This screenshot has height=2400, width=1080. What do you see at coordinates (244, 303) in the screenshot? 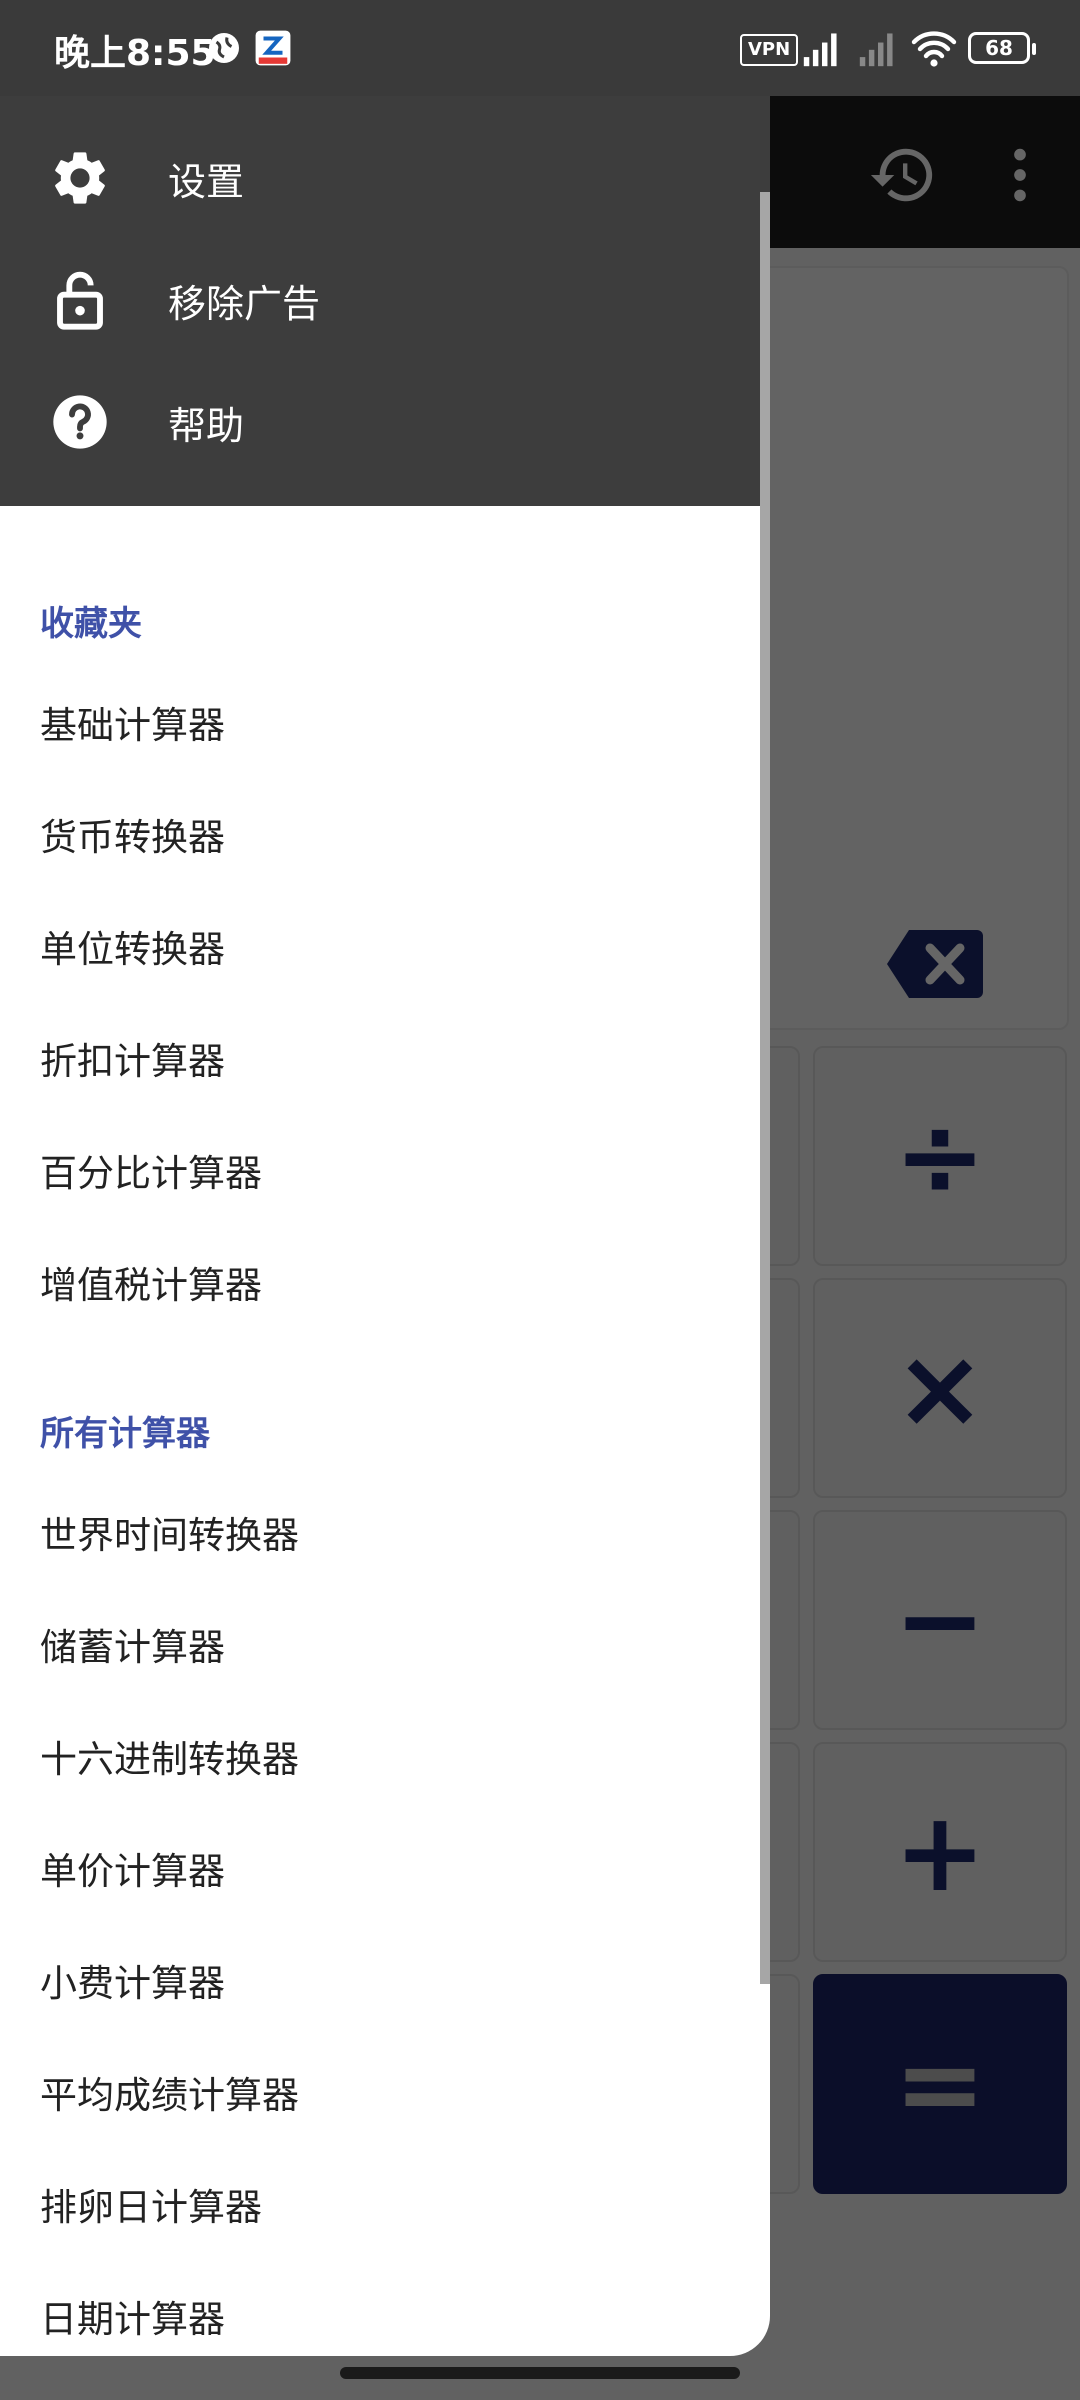
I see `drawer-item-label: 移除广告` at bounding box center [244, 303].